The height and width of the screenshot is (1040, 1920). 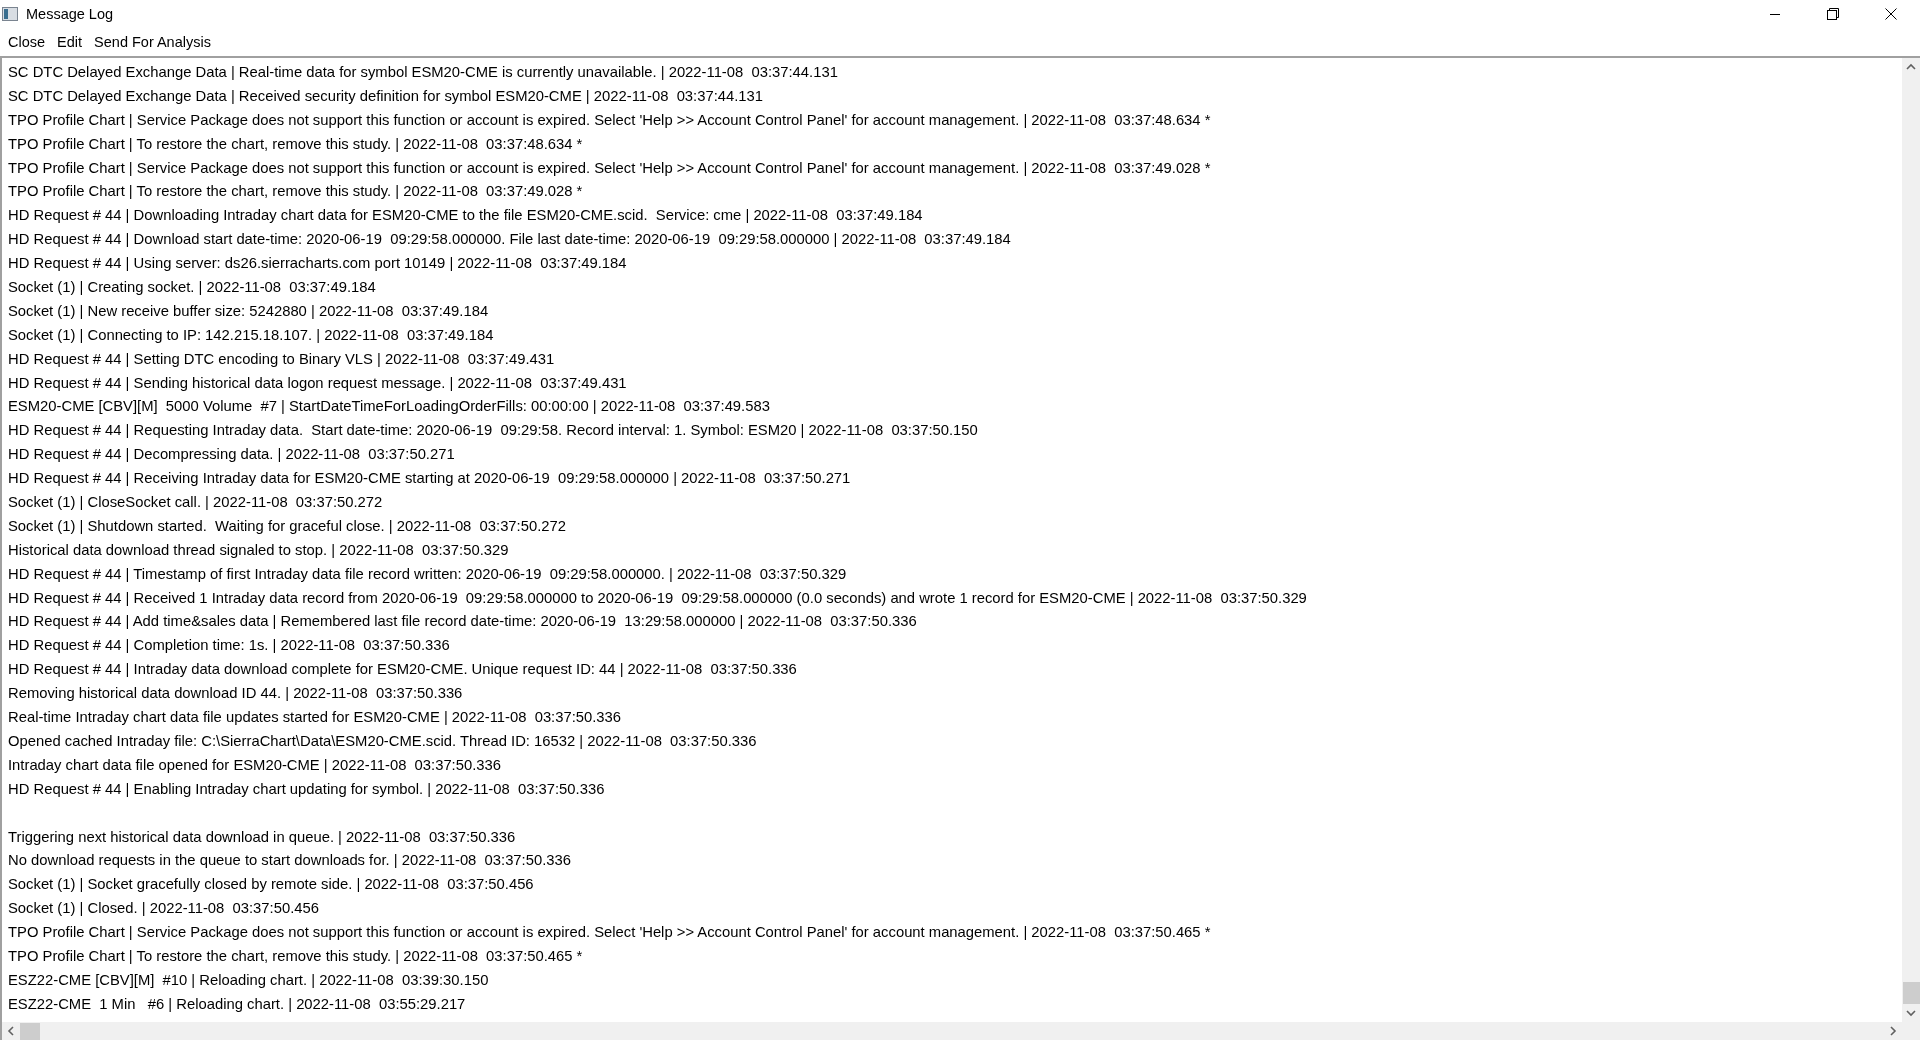 What do you see at coordinates (510, 240) in the screenshot?
I see `log-line: HD Request # 44 | Download start date-time: 2020-06-19 09:29:58.000000. File last date-time: 2020-06-19 09:29:58.000000 | 2022-11-08 03:37:49.184` at bounding box center [510, 240].